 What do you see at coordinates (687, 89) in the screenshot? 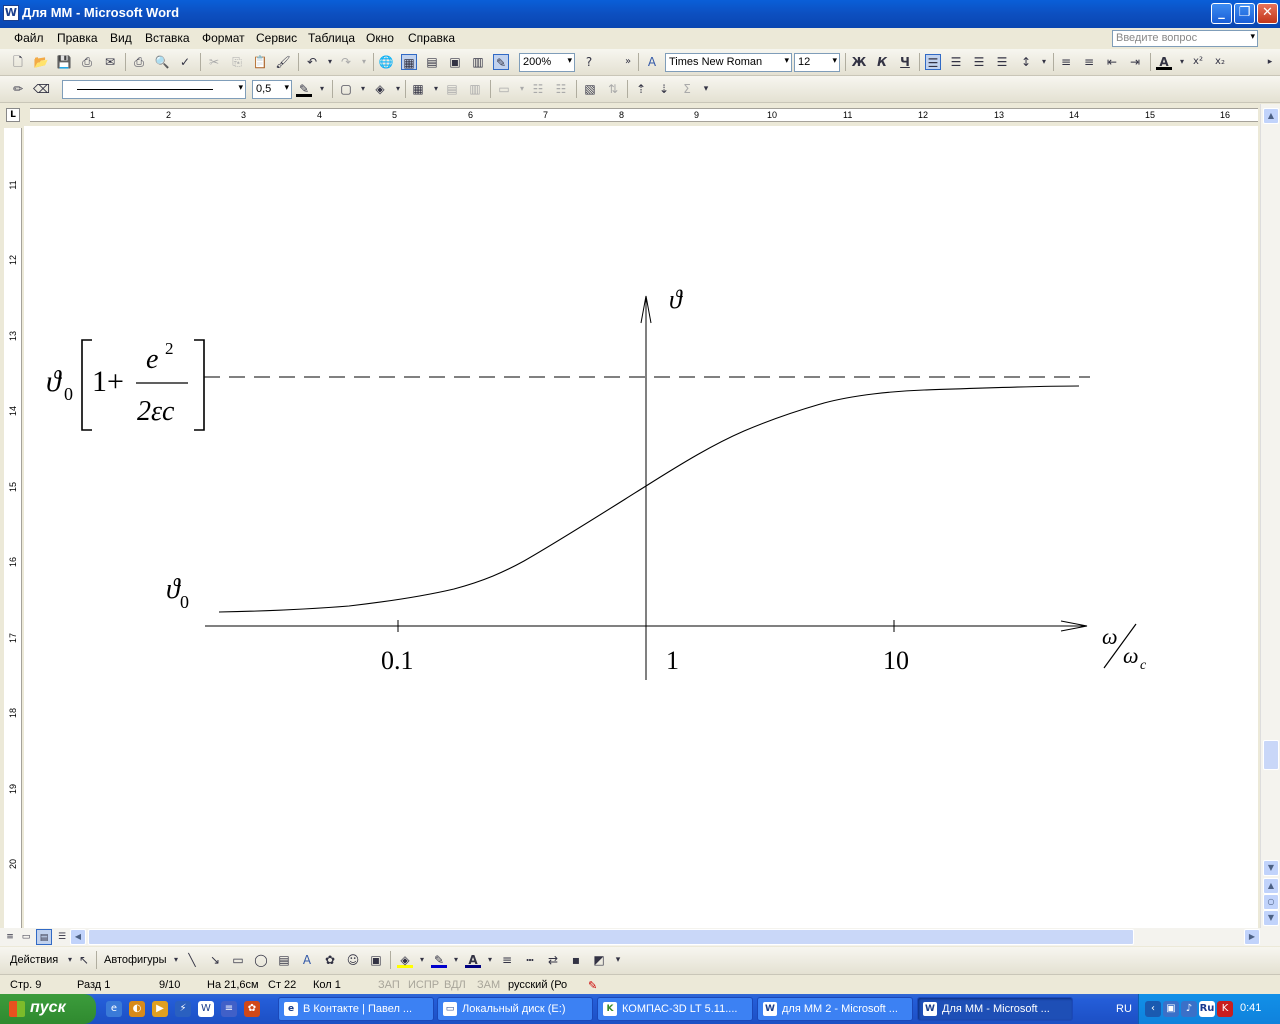
I see `autosum-icon: Σ` at bounding box center [687, 89].